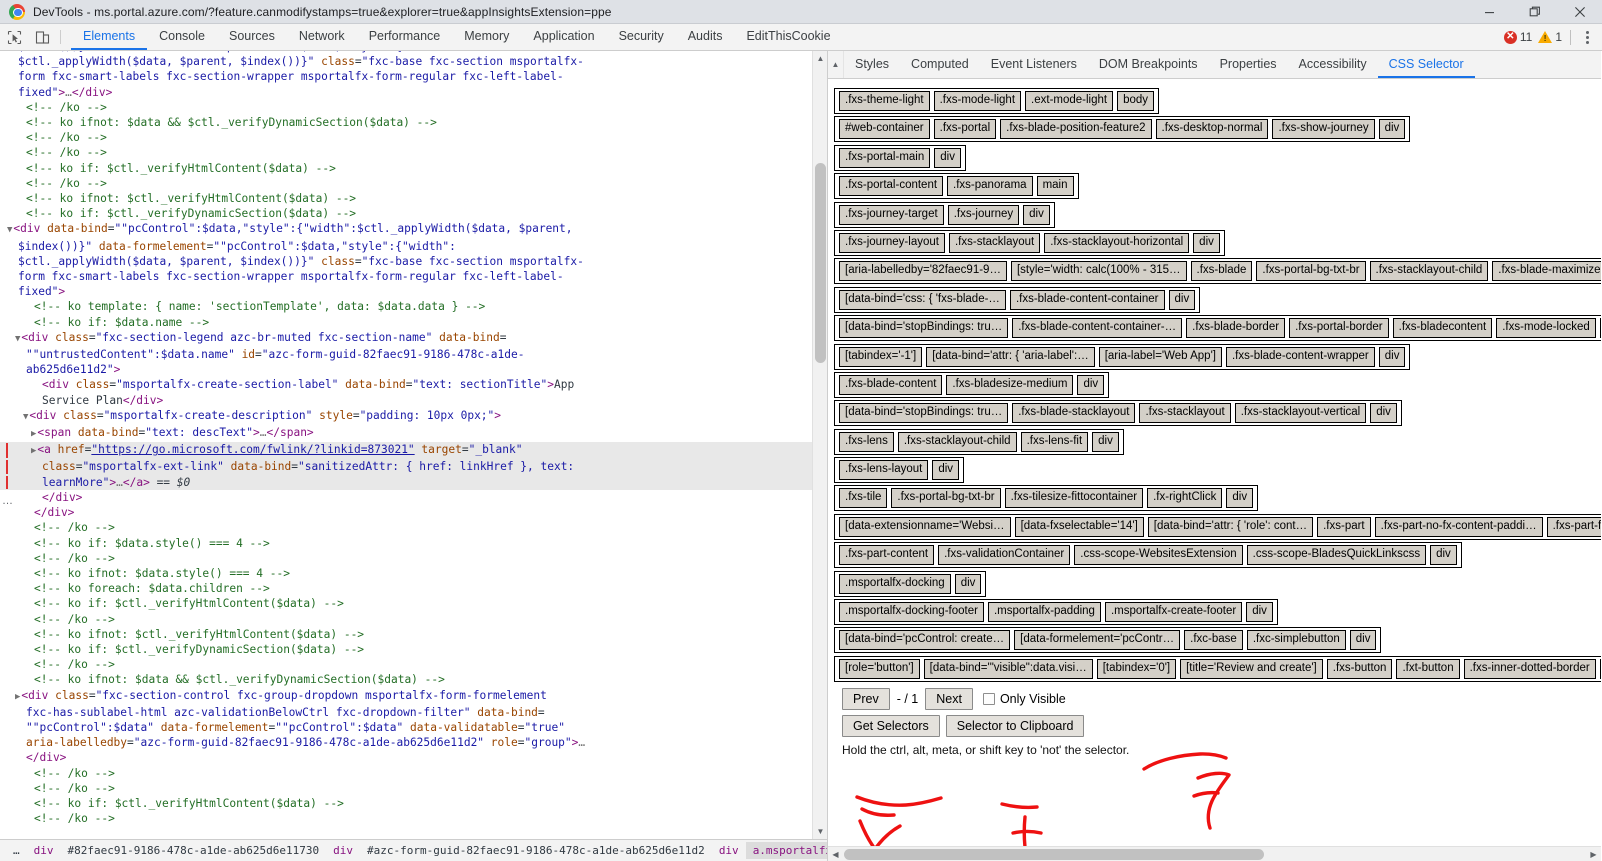 This screenshot has height=861, width=1602. Describe the element at coordinates (1024, 699) in the screenshot. I see `only-visible-checkbox-wrap: Only Visible` at that location.